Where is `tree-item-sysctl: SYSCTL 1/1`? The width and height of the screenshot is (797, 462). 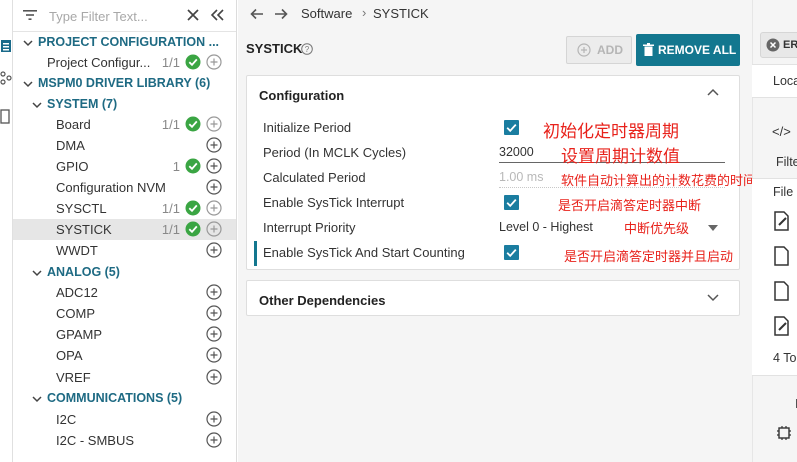 tree-item-sysctl: SYSCTL 1/1 is located at coordinates (124, 208).